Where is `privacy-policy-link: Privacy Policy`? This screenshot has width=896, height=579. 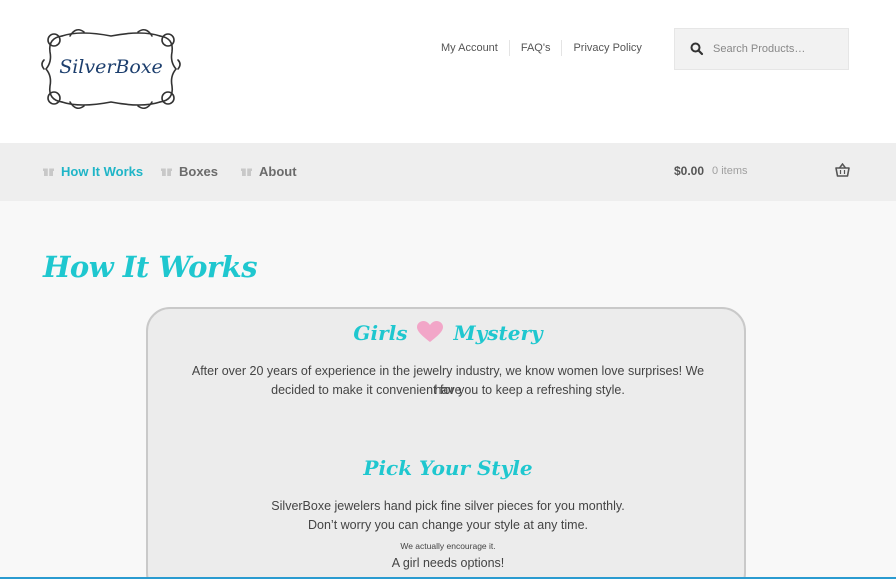
privacy-policy-link: Privacy Policy is located at coordinates (606, 48).